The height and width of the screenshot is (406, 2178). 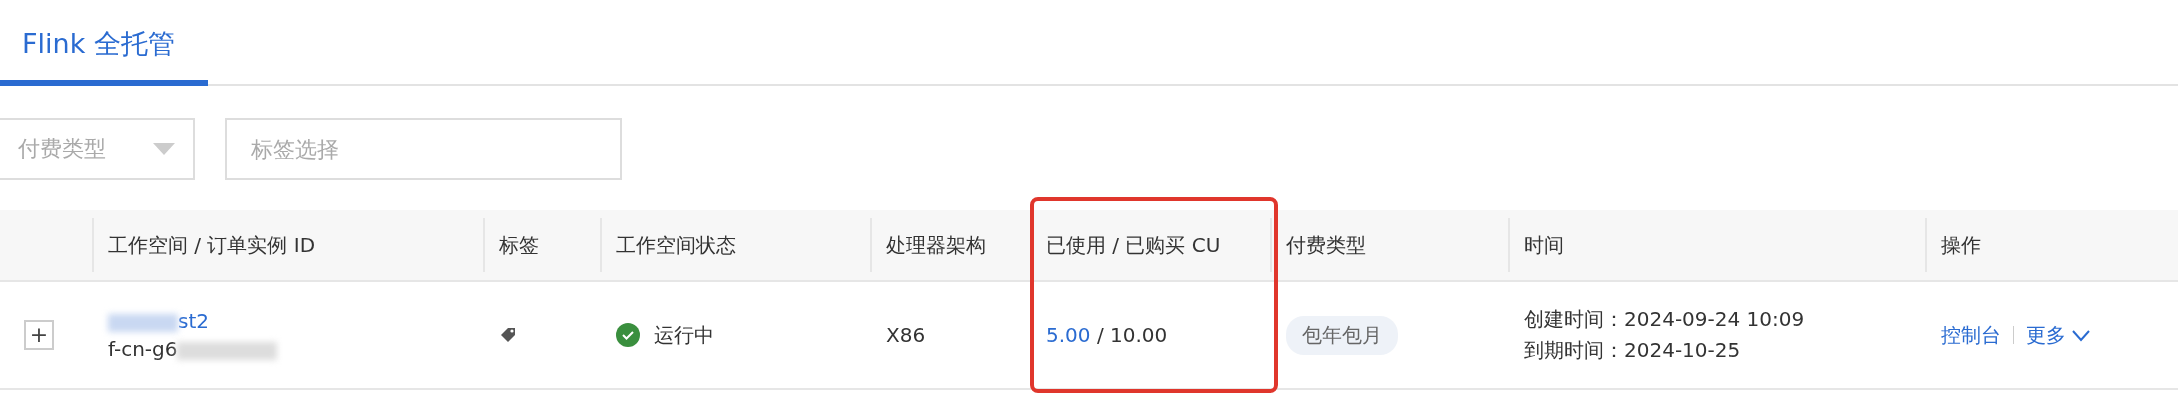 I want to click on chevron-down-icon, so click(x=2081, y=335).